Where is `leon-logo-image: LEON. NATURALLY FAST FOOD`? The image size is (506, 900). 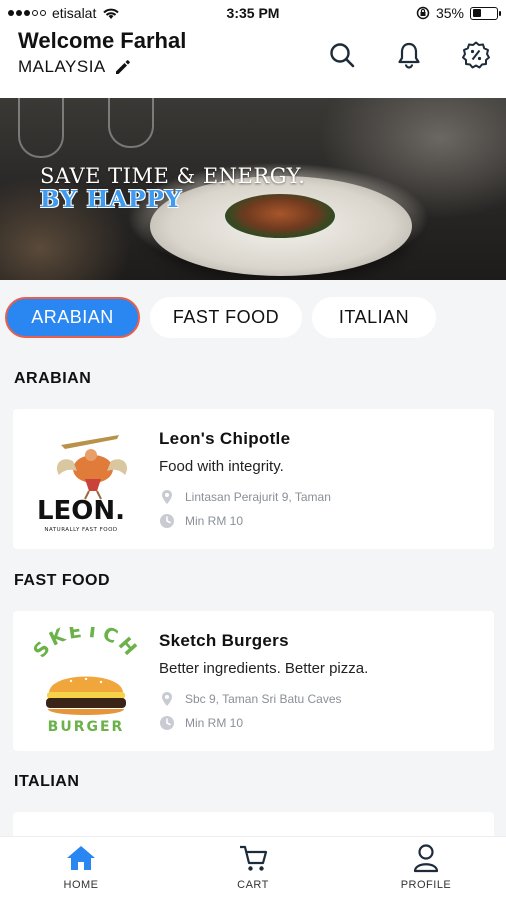
leon-logo-image: LEON. NATURALLY FAST FOOD is located at coordinates (82, 484).